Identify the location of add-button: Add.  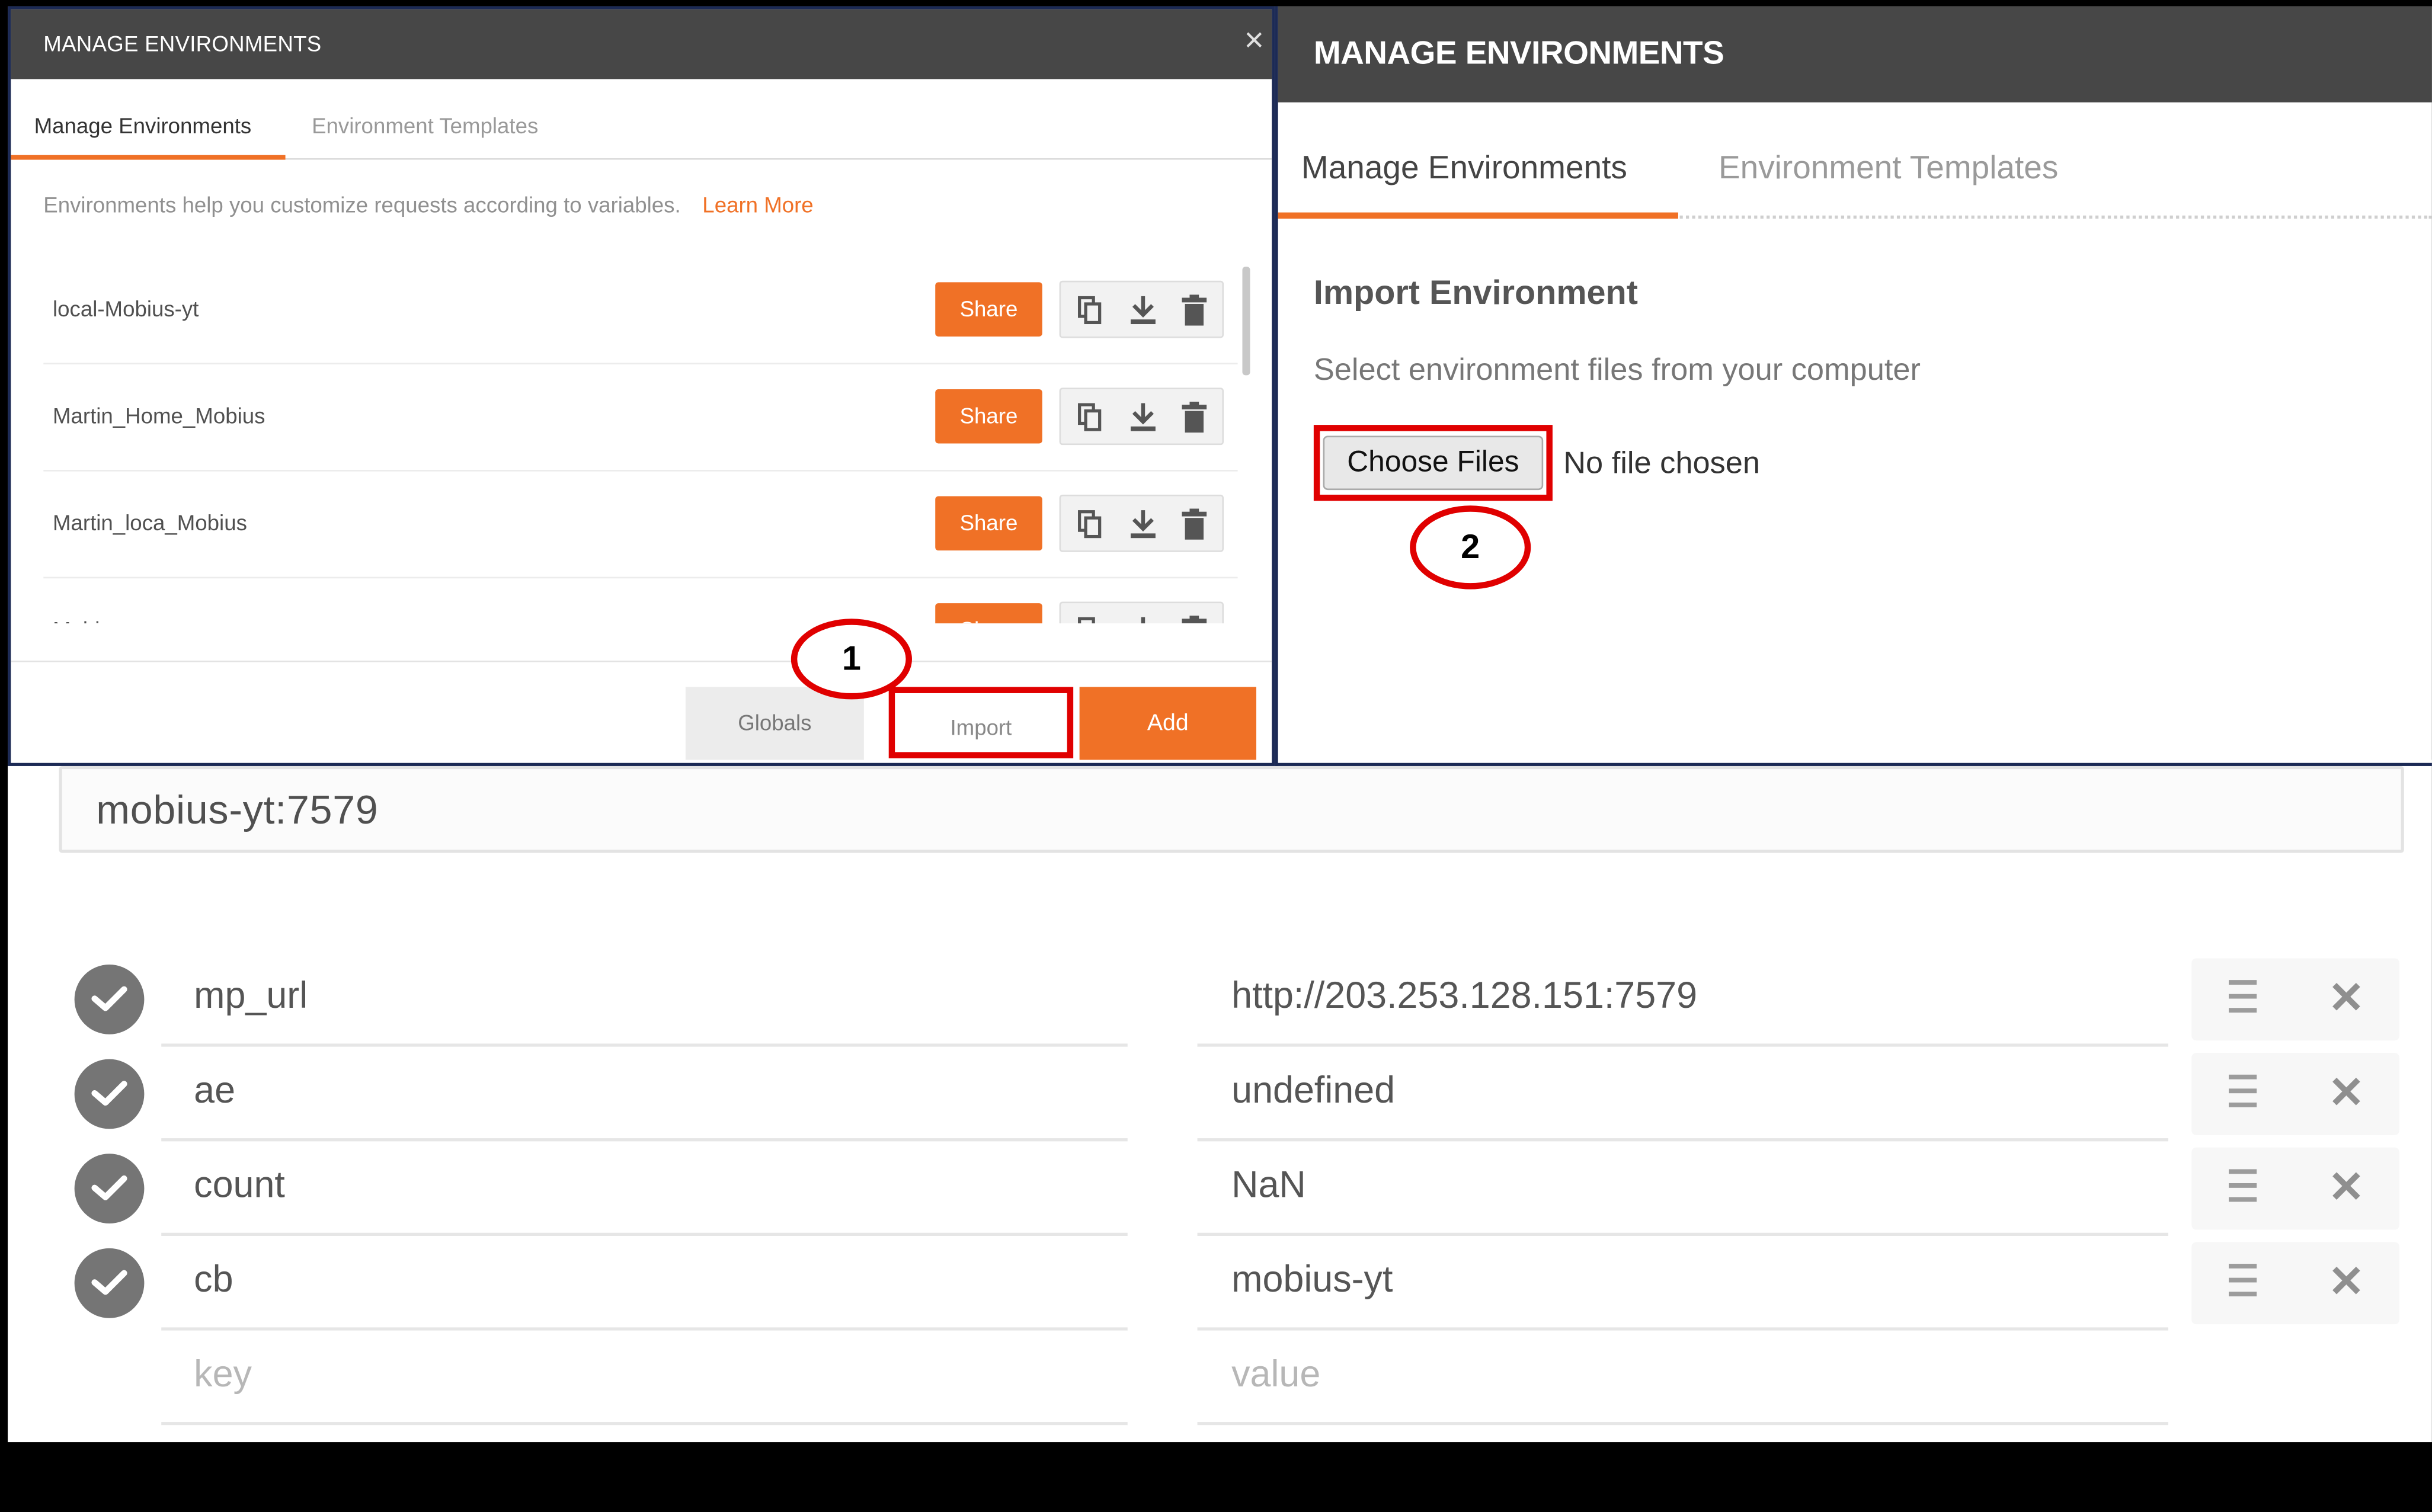
(1168, 724).